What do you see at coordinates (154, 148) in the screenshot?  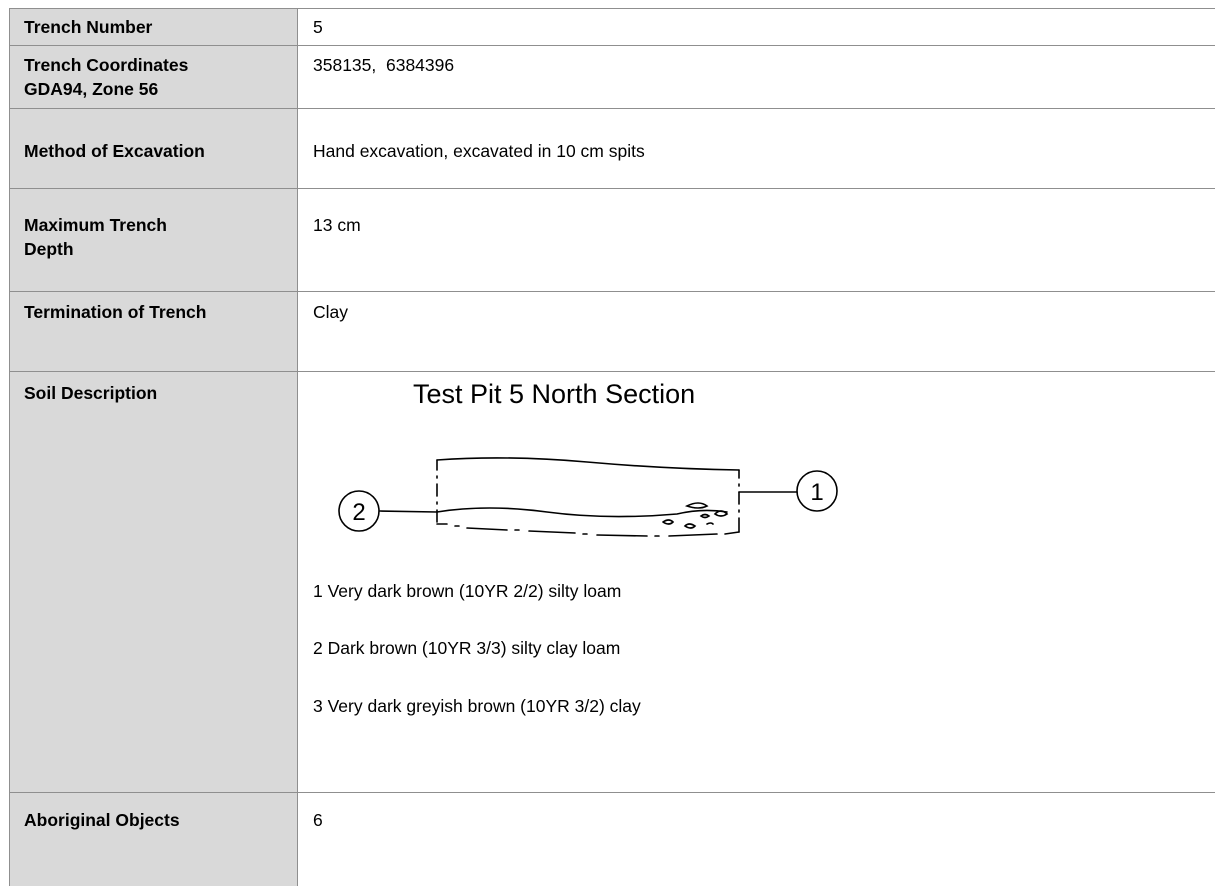 I see `label-method-of-excavation: Method of Excavation` at bounding box center [154, 148].